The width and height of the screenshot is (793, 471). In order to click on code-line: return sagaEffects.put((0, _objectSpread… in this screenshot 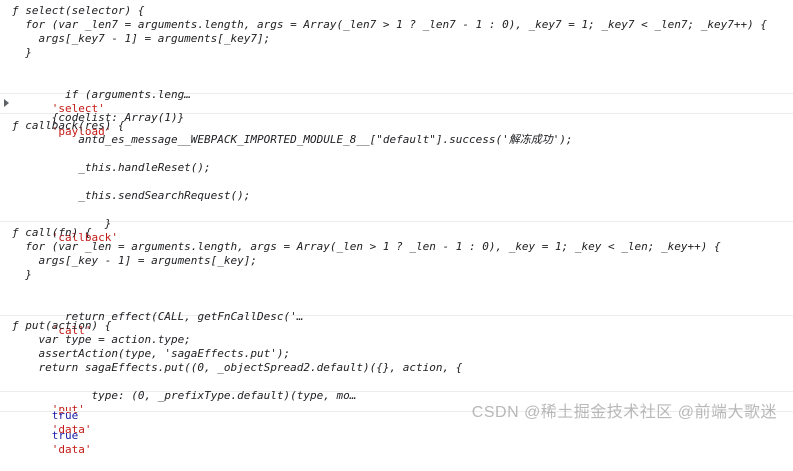, I will do `click(237, 367)`.